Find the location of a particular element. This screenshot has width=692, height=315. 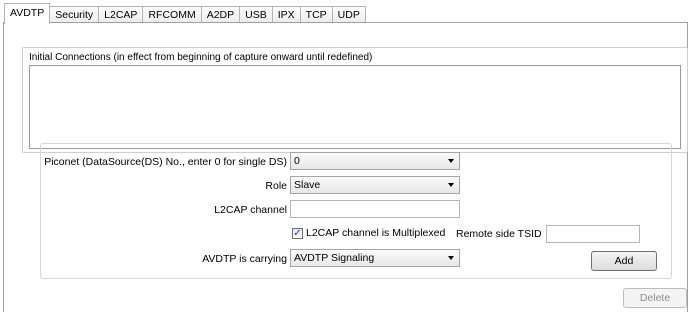

tab-tcp: TCP is located at coordinates (316, 14).